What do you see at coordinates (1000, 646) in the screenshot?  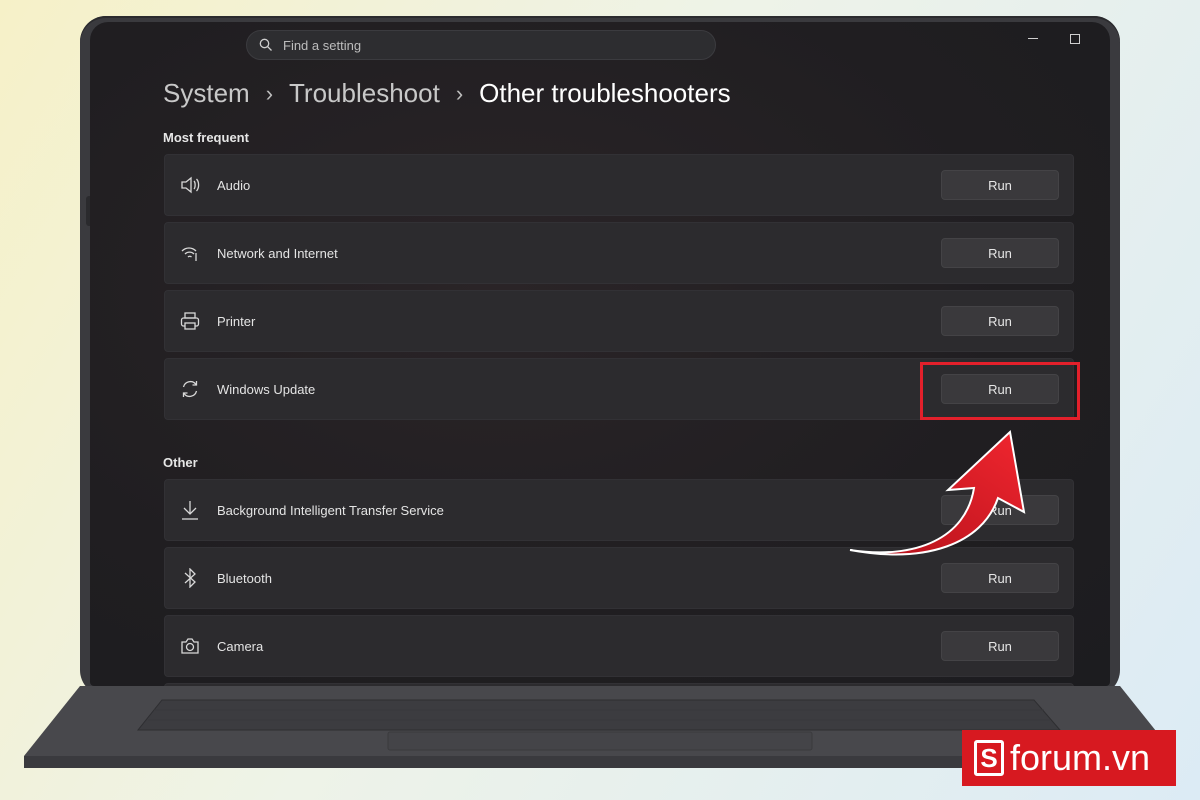 I see `run-button-camera: Run` at bounding box center [1000, 646].